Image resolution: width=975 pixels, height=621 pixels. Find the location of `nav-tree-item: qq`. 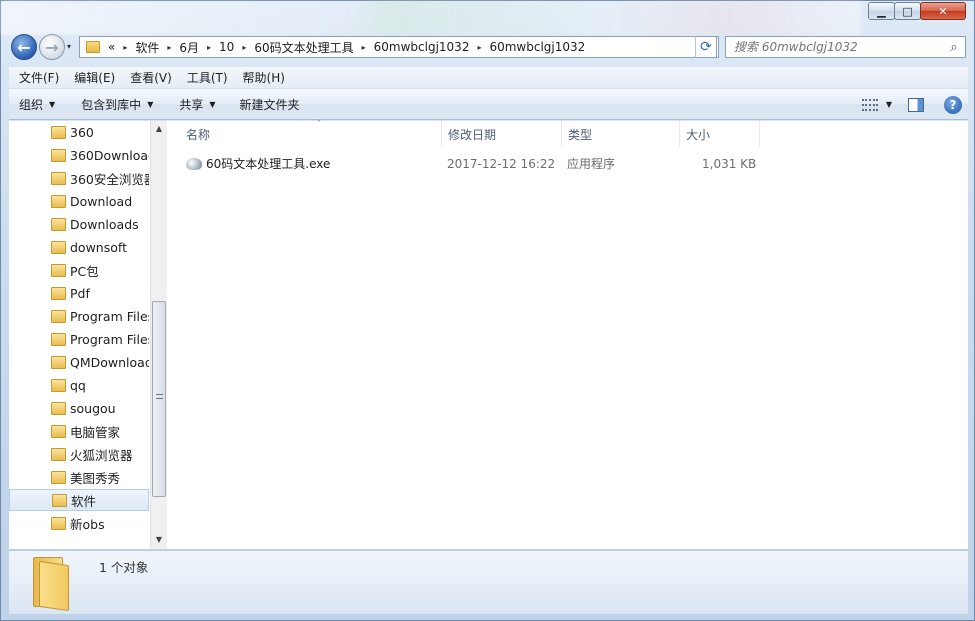

nav-tree-item: qq is located at coordinates (79, 385).